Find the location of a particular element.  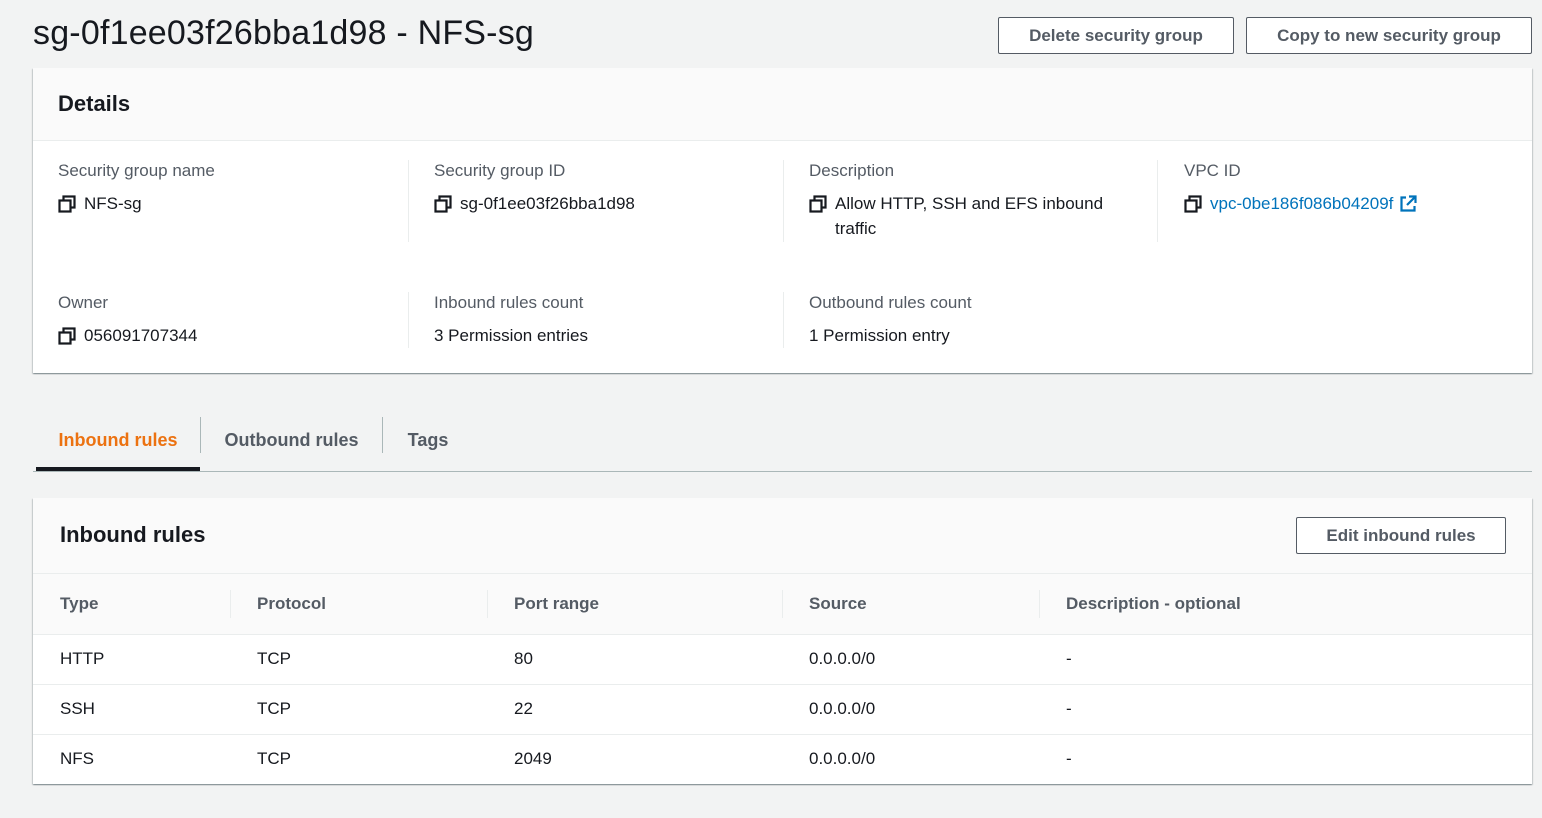

inbound-rules-title: Inbound rules is located at coordinates (133, 534).